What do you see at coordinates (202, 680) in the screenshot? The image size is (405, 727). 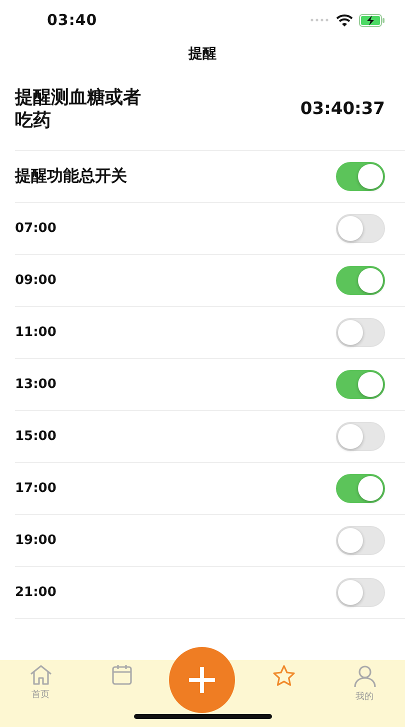 I see `plus-icon` at bounding box center [202, 680].